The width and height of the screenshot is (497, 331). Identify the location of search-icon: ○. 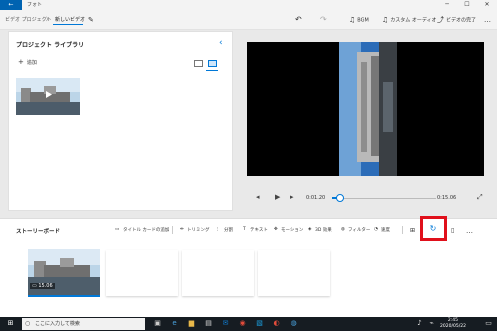
(28, 323).